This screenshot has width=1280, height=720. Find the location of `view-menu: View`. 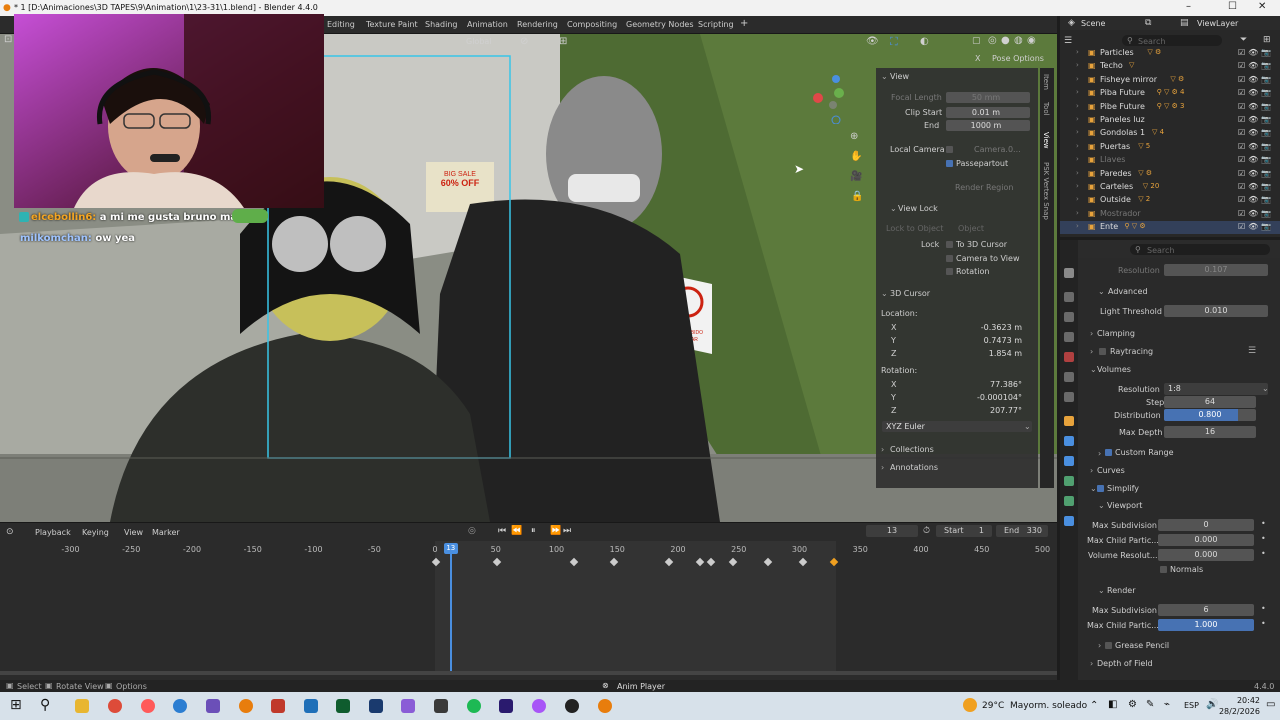

view-menu: View is located at coordinates (133, 532).